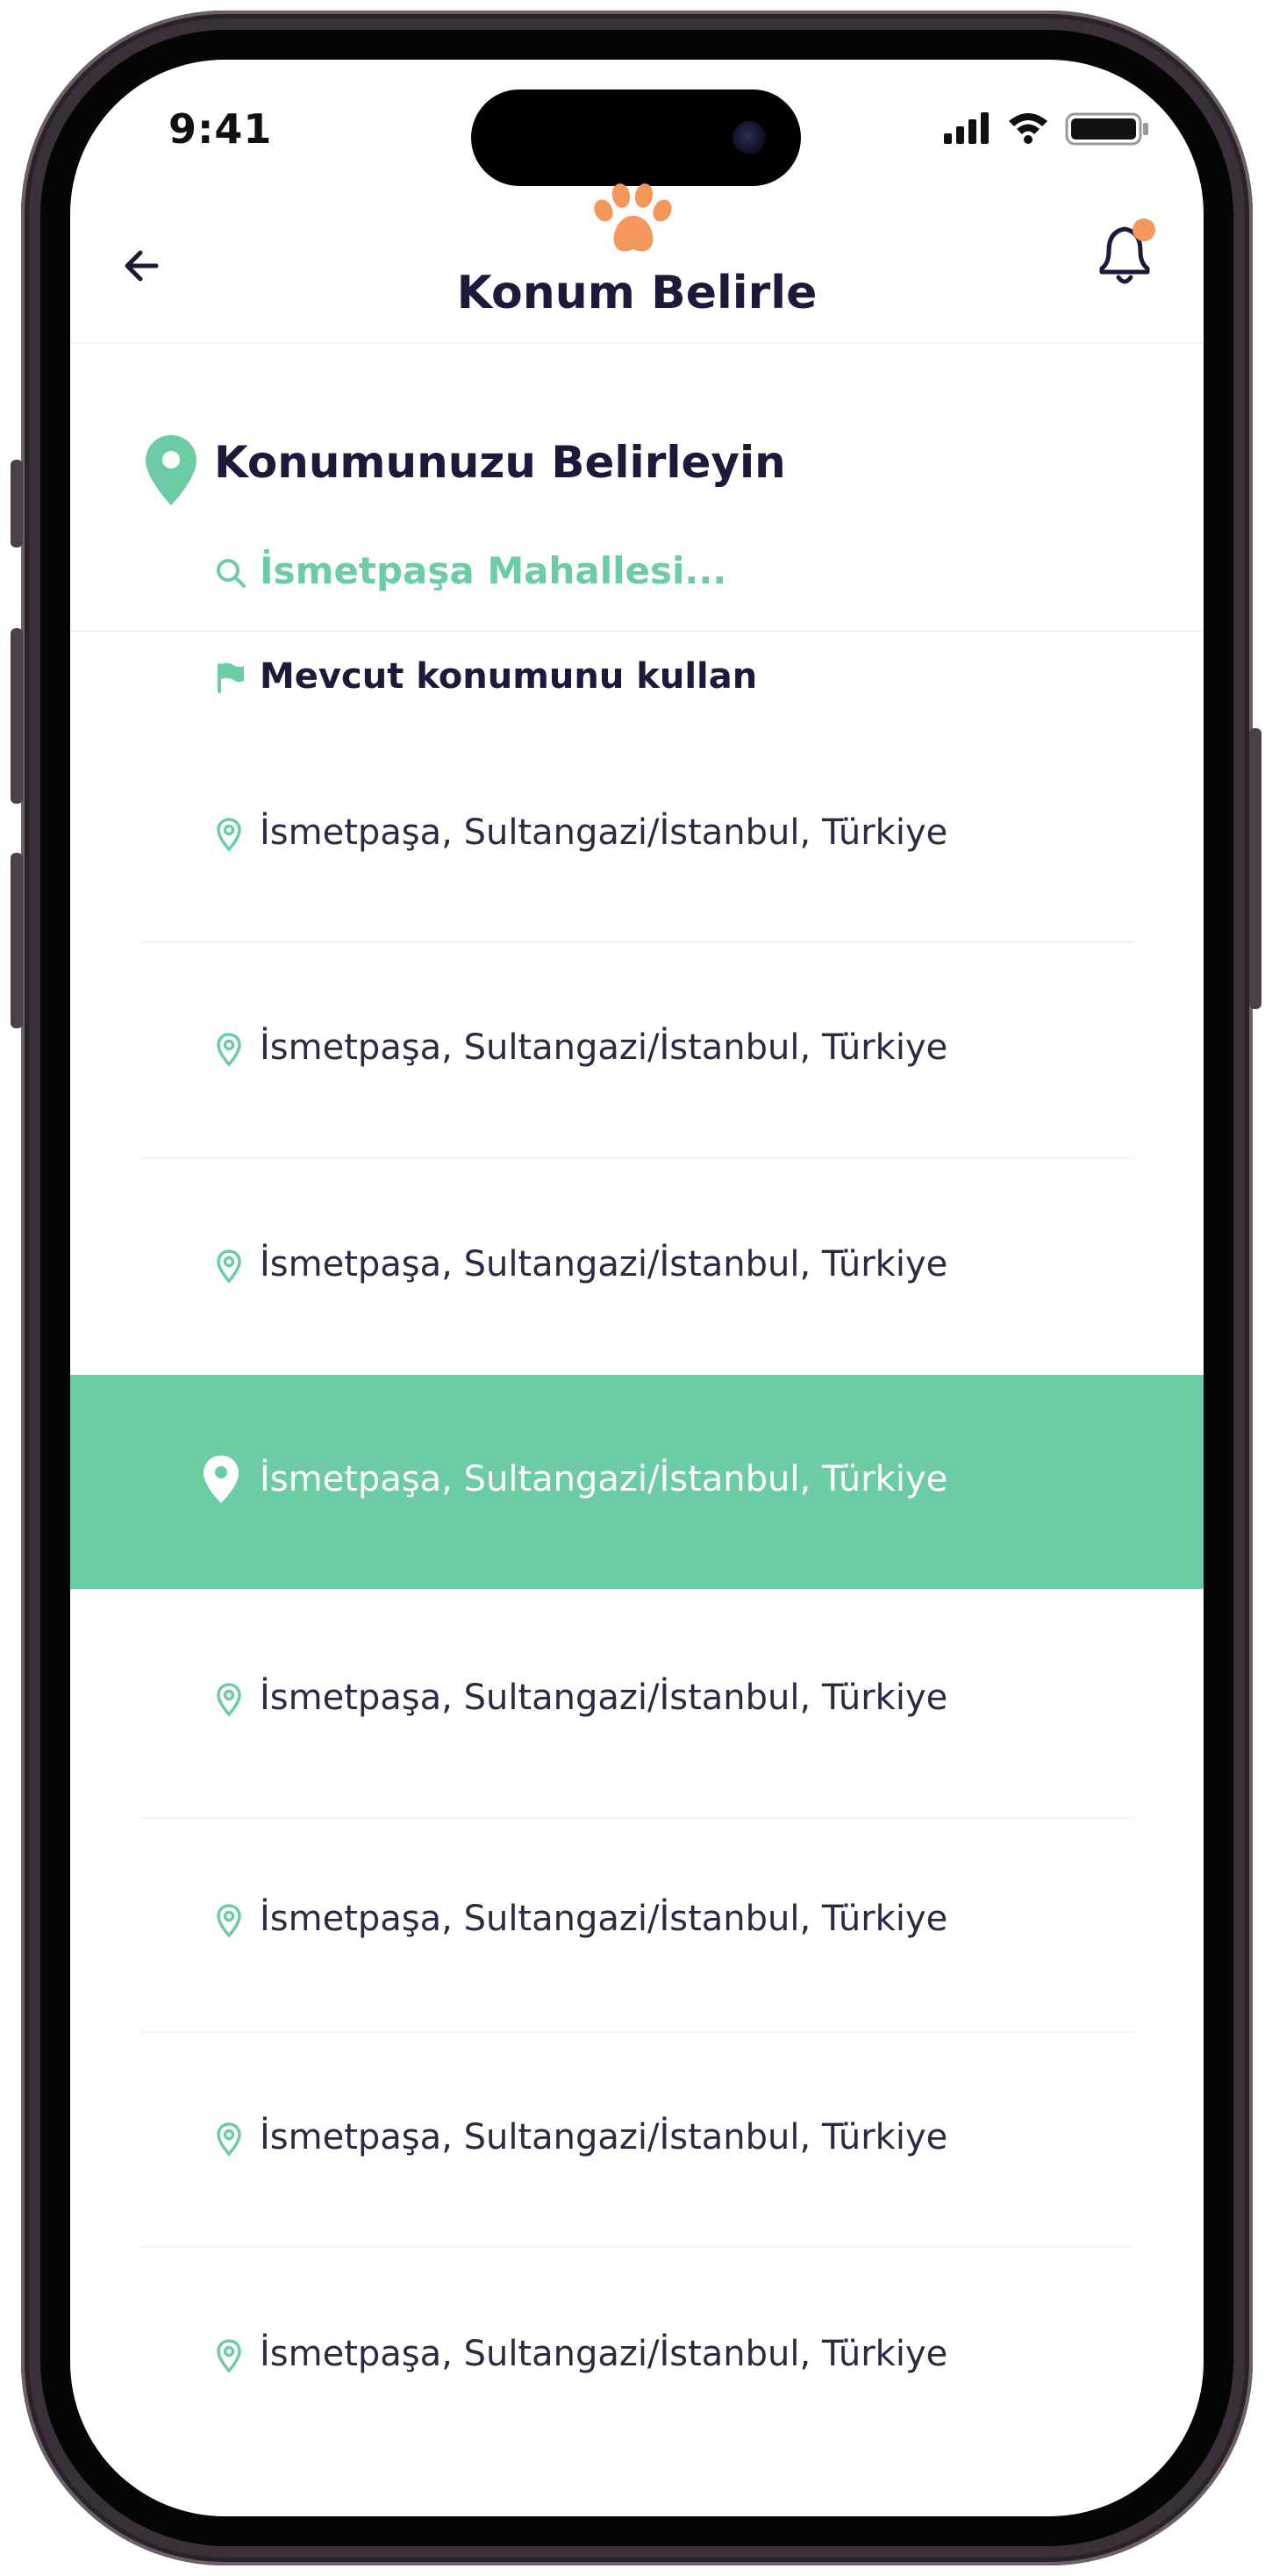 The width and height of the screenshot is (1272, 2576). I want to click on search-input, so click(567, 570).